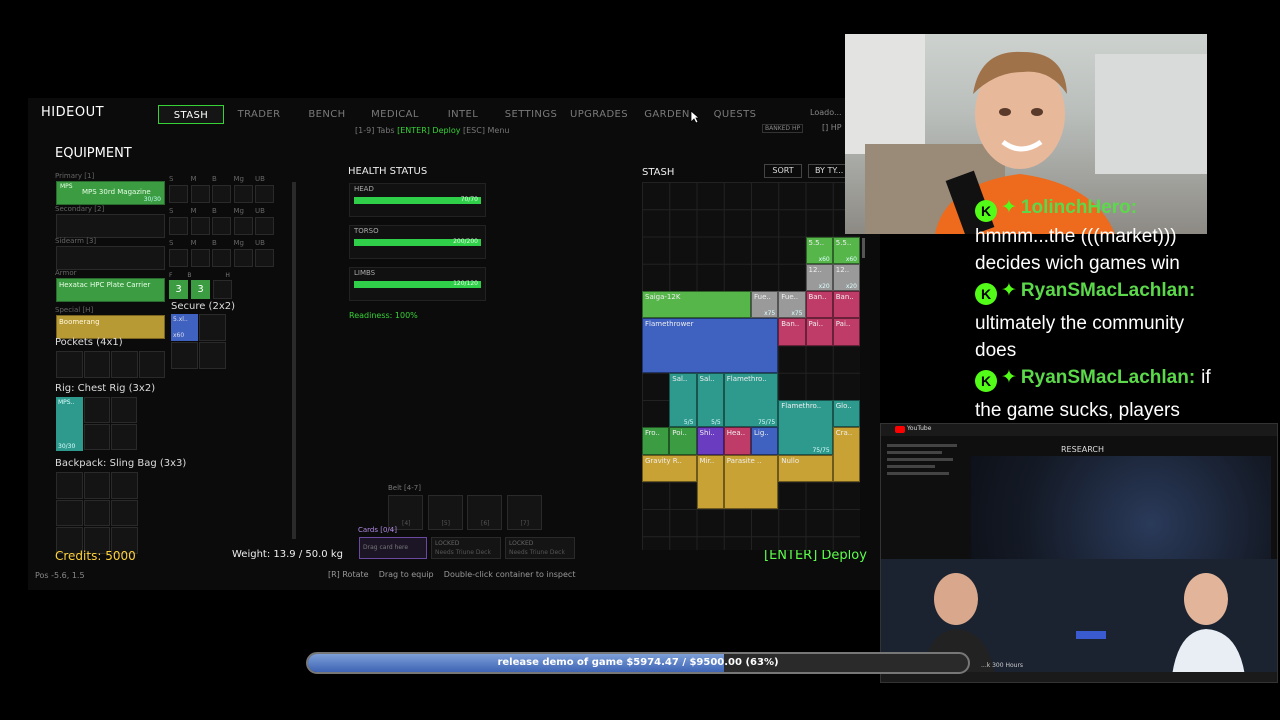  What do you see at coordinates (710, 481) in the screenshot?
I see `stash-item: Mir..` at bounding box center [710, 481].